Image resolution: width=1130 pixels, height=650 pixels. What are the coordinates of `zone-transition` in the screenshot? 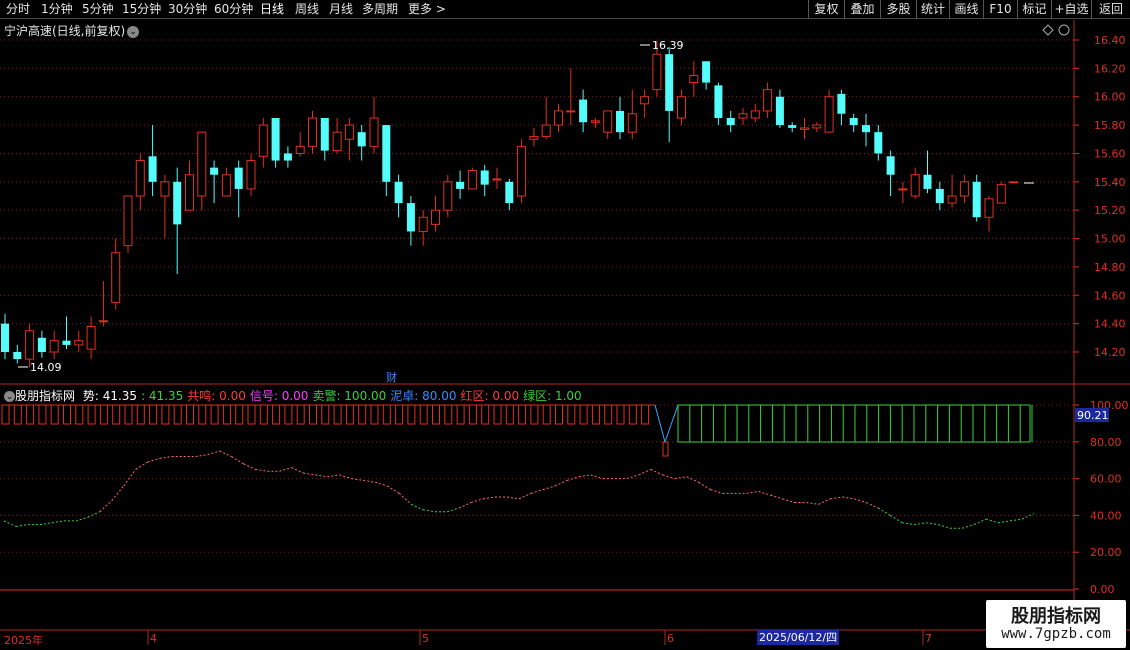 It's located at (666, 424).